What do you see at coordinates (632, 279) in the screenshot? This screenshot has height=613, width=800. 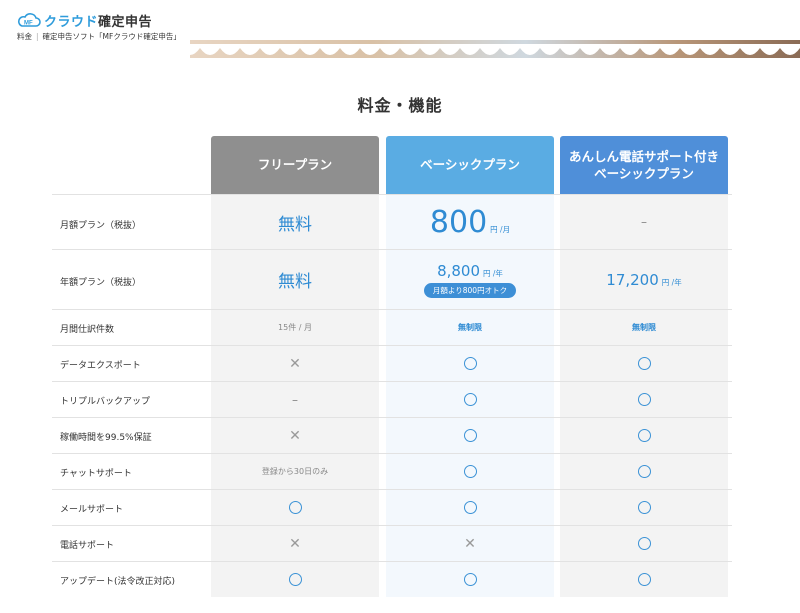 I see `price-value: 17,200` at bounding box center [632, 279].